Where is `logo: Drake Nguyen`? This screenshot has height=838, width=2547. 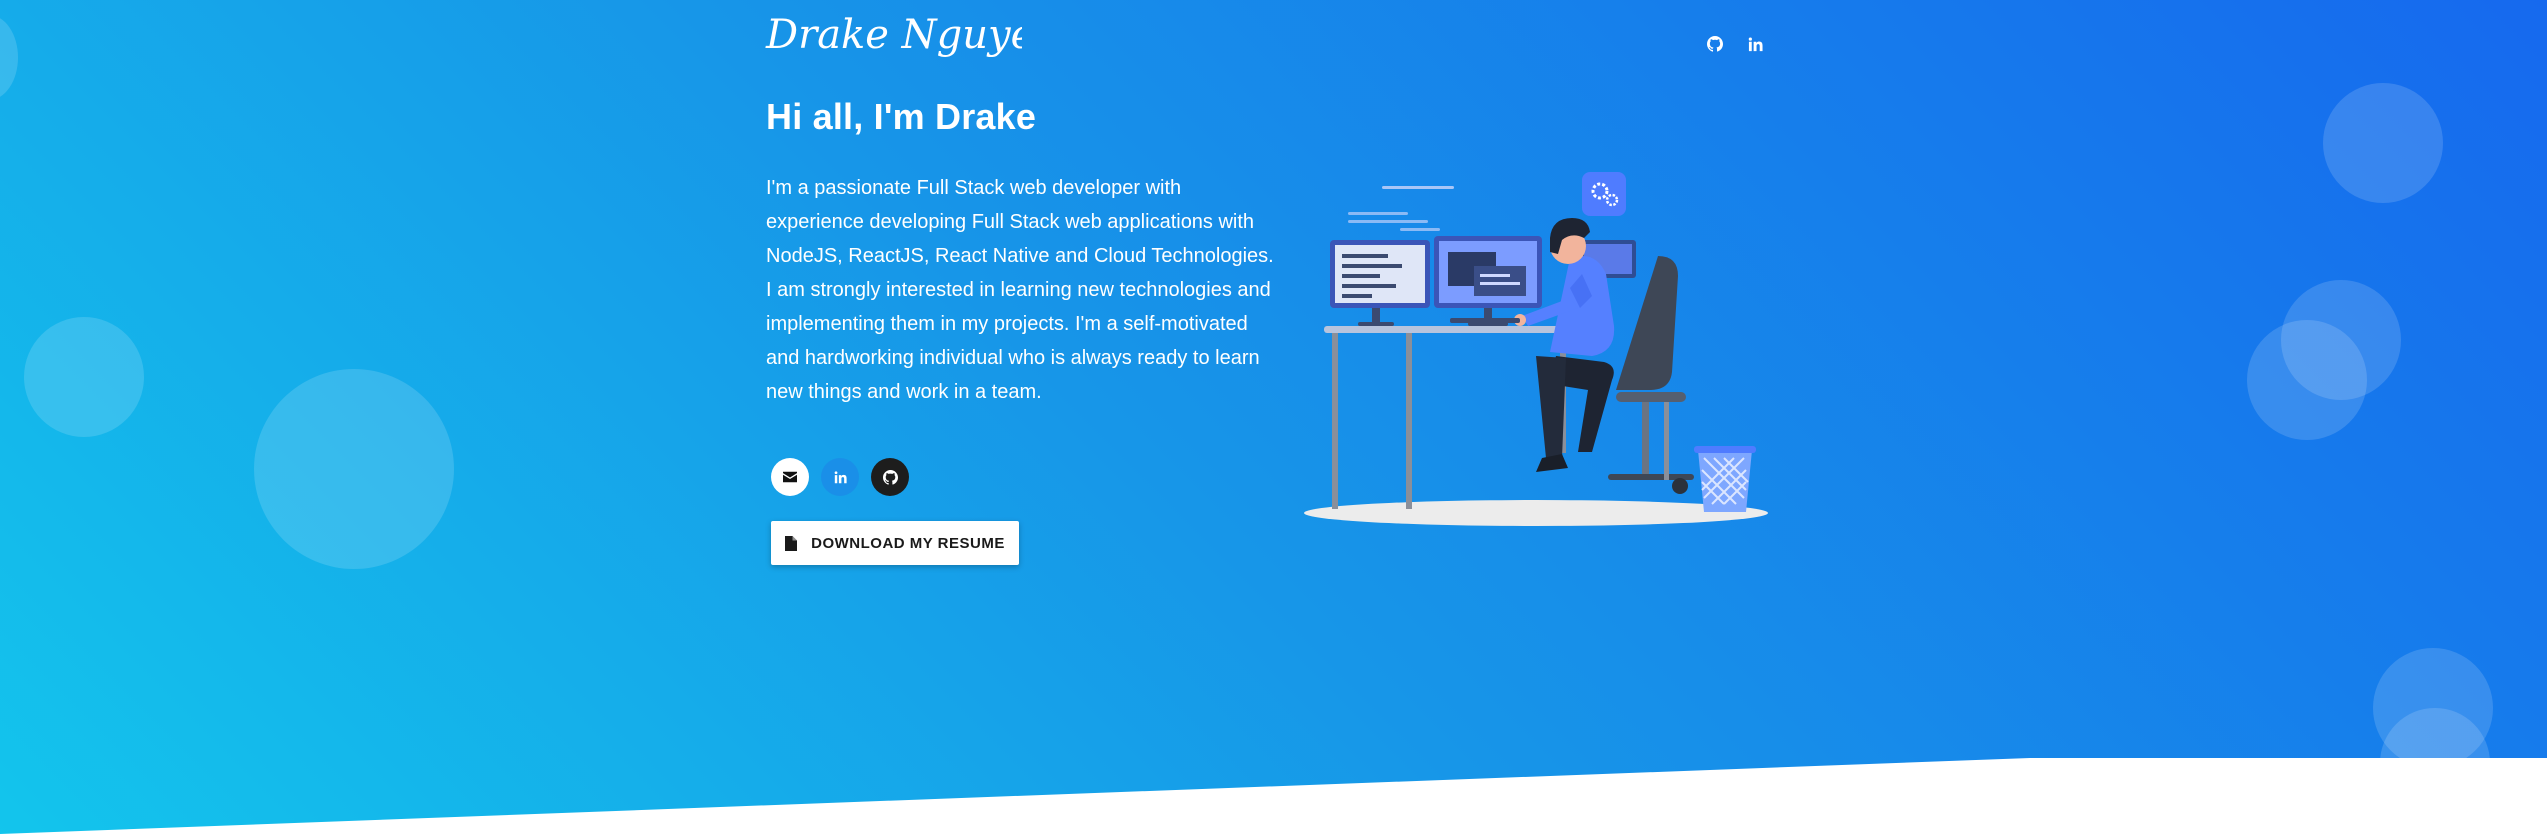 logo: Drake Nguyen is located at coordinates (892, 38).